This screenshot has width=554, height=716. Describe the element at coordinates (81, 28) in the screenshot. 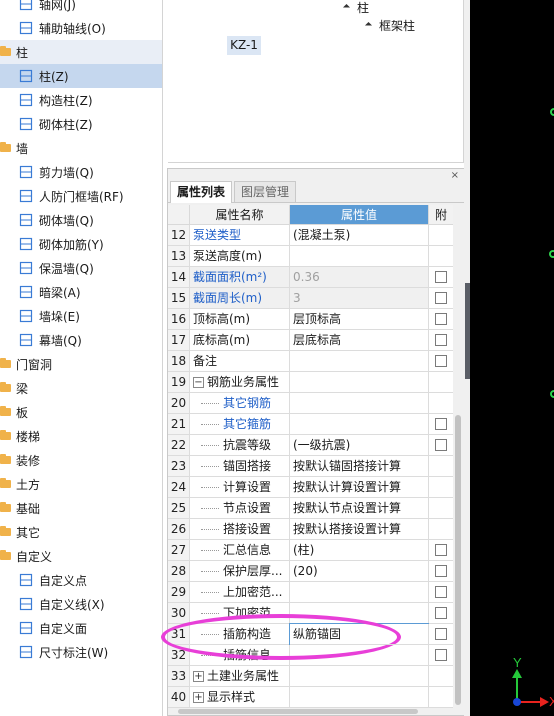

I see `nav-item-1: 辅助轴线(O)` at that location.